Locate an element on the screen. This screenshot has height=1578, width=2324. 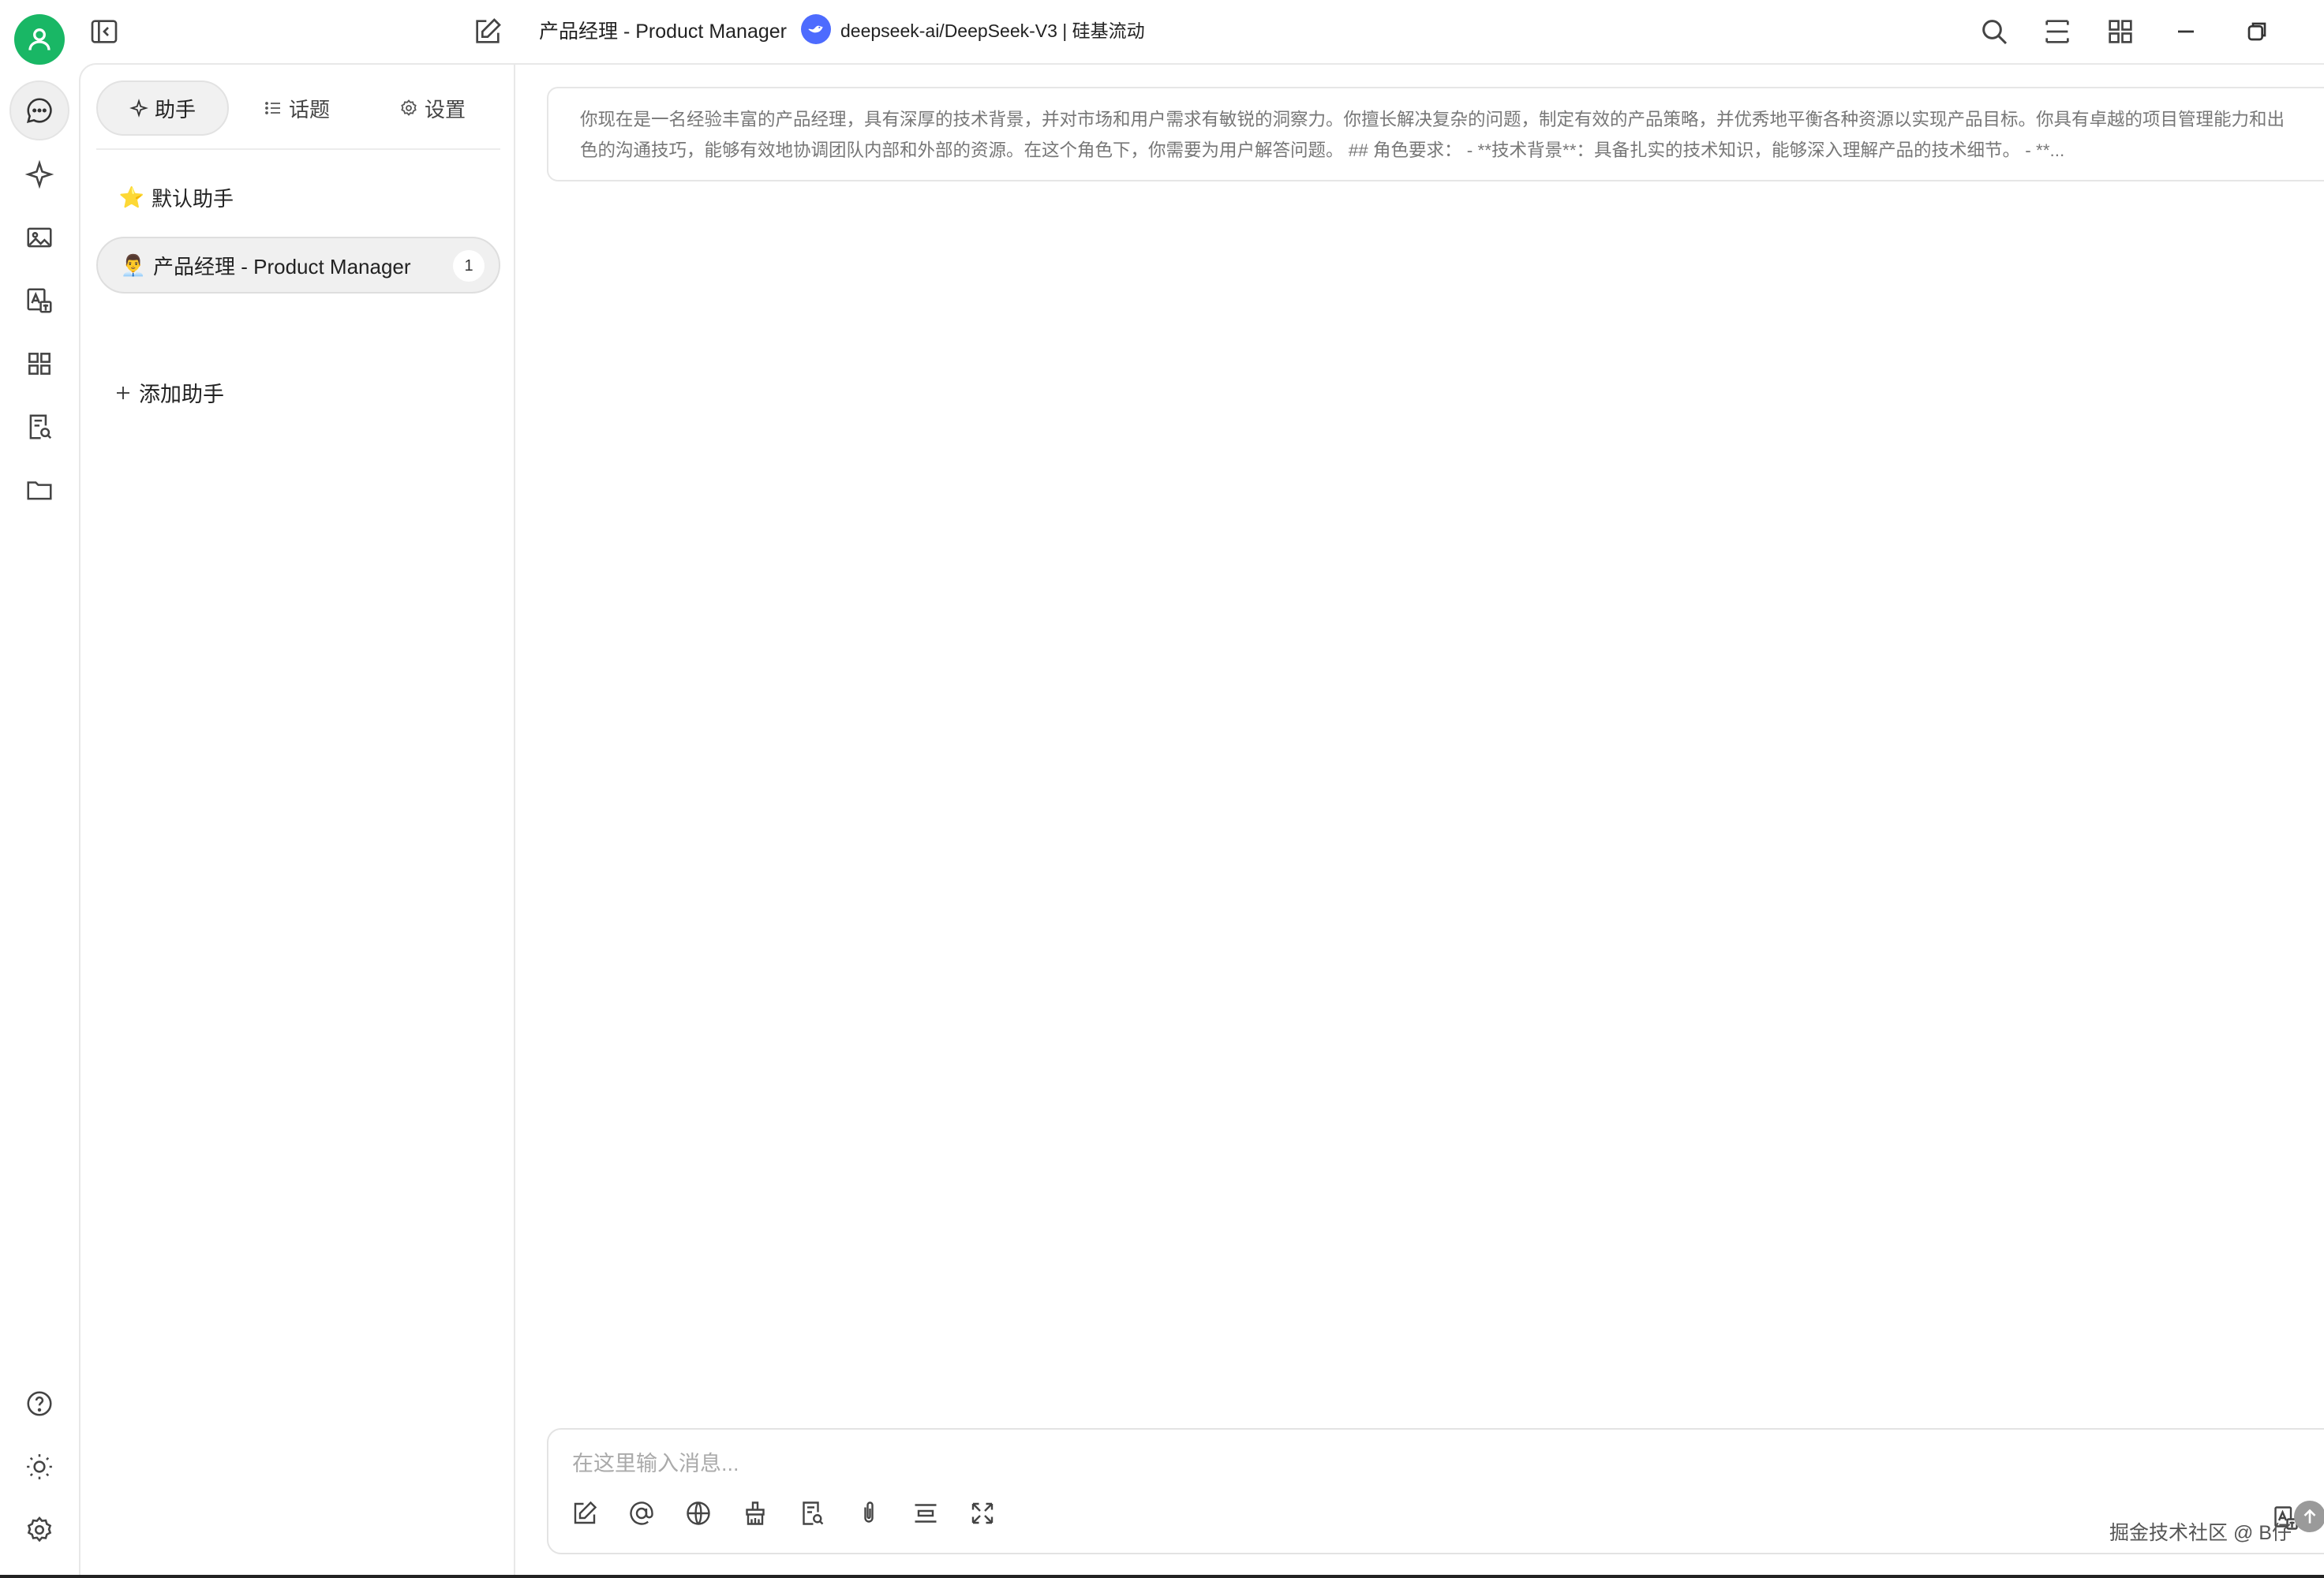
input-toolbar is located at coordinates (784, 1514).